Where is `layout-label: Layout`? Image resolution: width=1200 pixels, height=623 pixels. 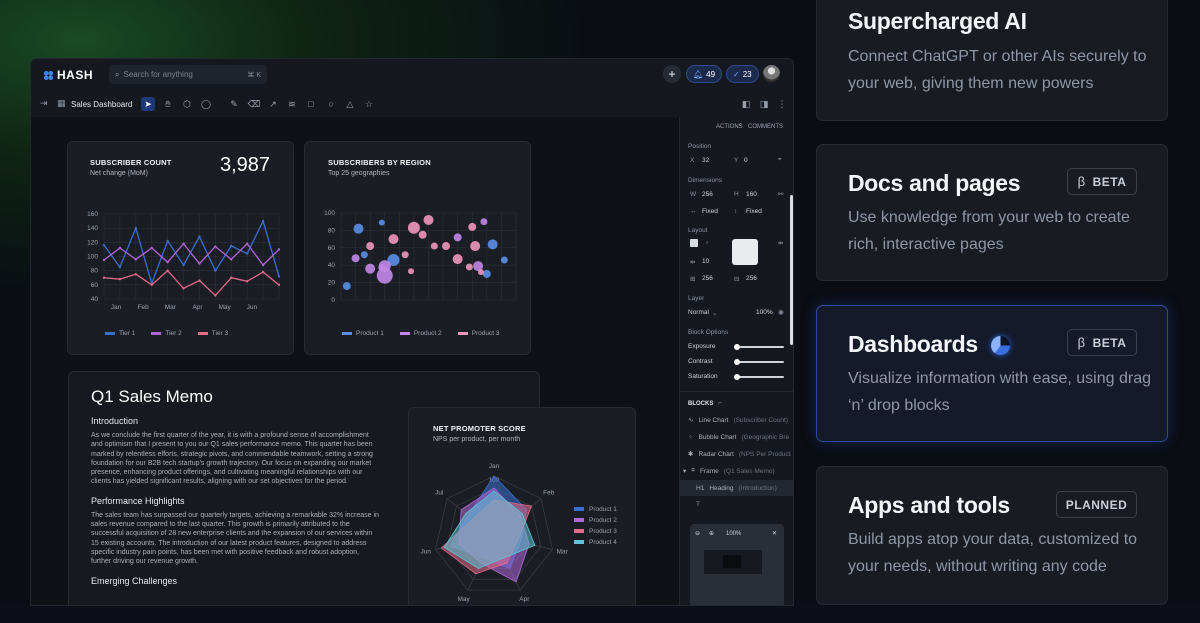
layout-label: Layout is located at coordinates (698, 230).